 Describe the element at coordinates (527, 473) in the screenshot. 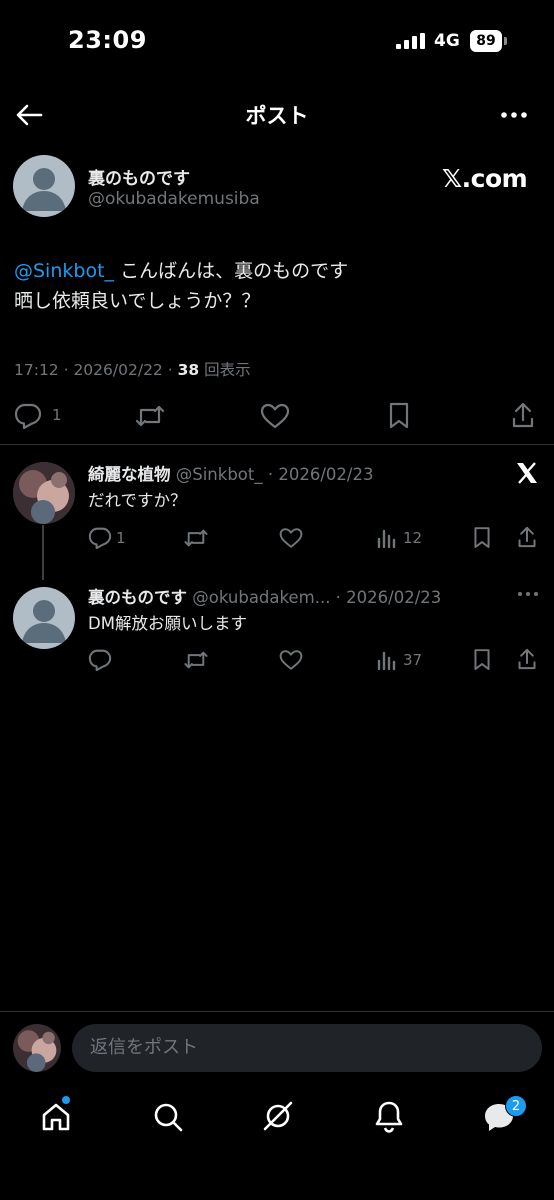

I see `x-logo-icon` at that location.